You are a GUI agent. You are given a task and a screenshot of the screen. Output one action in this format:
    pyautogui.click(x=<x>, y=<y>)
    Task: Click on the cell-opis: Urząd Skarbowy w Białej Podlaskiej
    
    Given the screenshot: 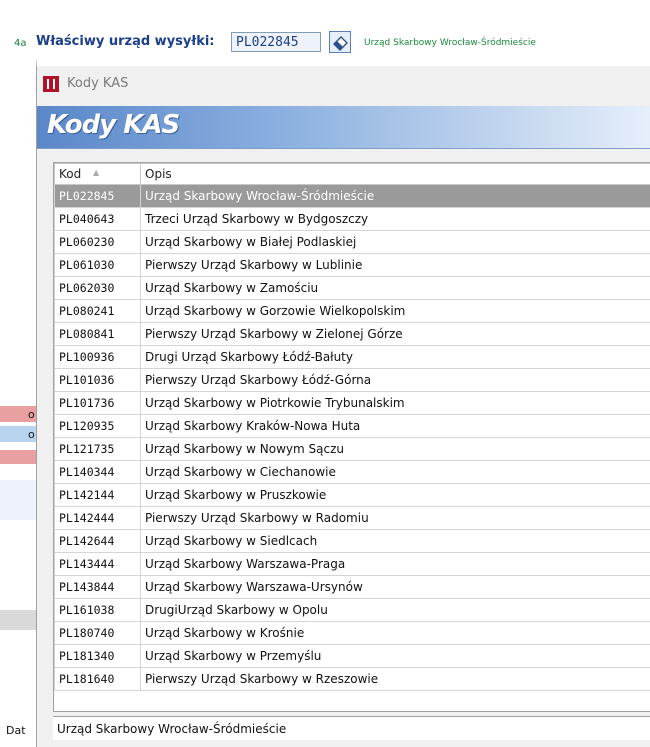 What is the action you would take?
    pyautogui.click(x=395, y=242)
    